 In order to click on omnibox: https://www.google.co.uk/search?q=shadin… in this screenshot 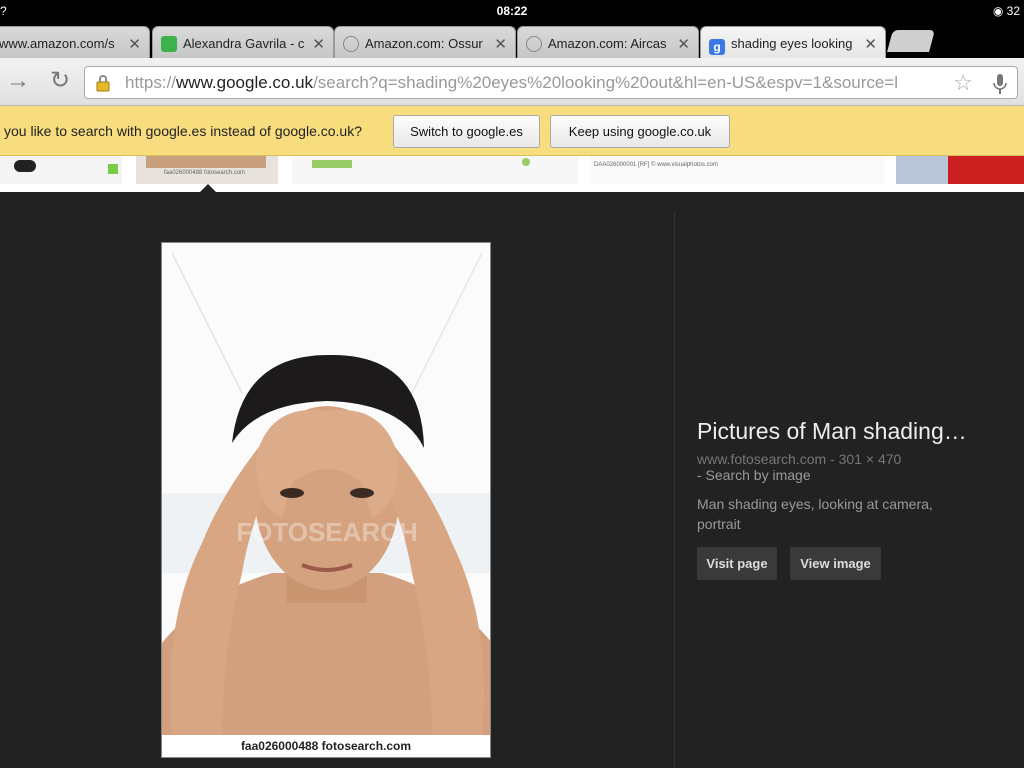, I will do `click(551, 82)`.